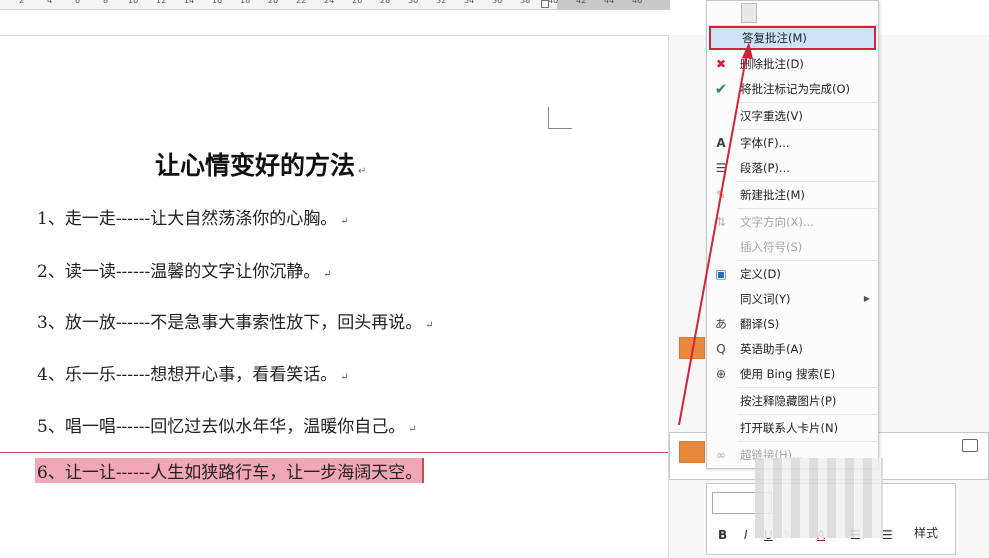 This screenshot has width=989, height=558. I want to click on translate-icon: あ, so click(720, 324).